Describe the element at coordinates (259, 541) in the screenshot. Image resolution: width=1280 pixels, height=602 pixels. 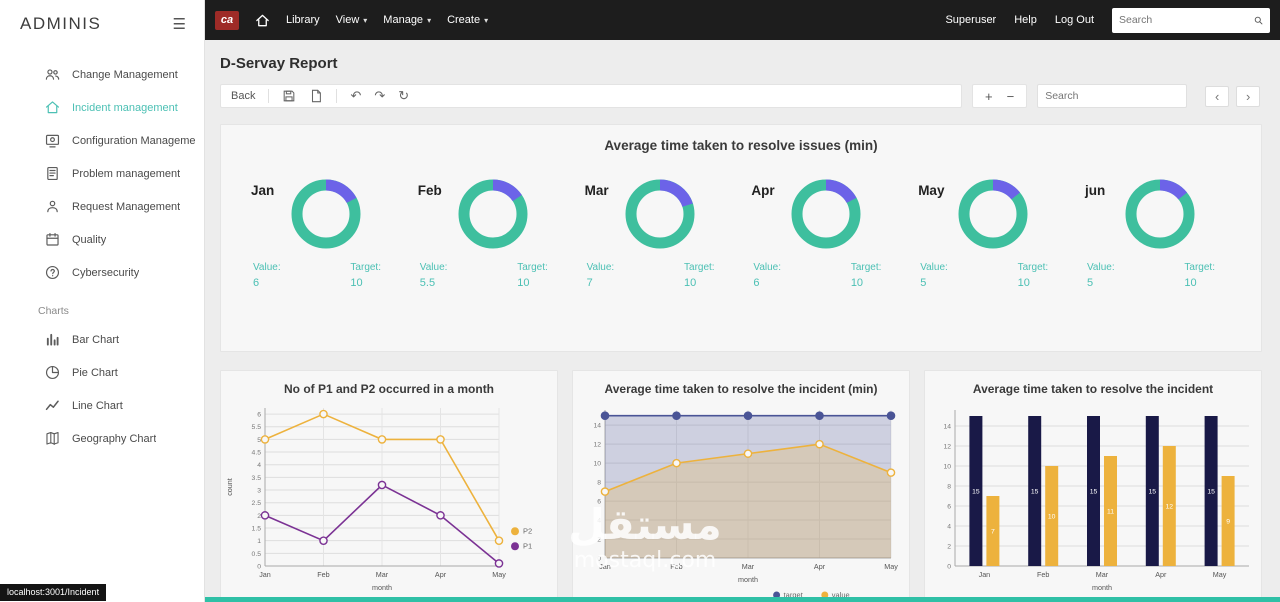
I see `svg-text: 1` at that location.